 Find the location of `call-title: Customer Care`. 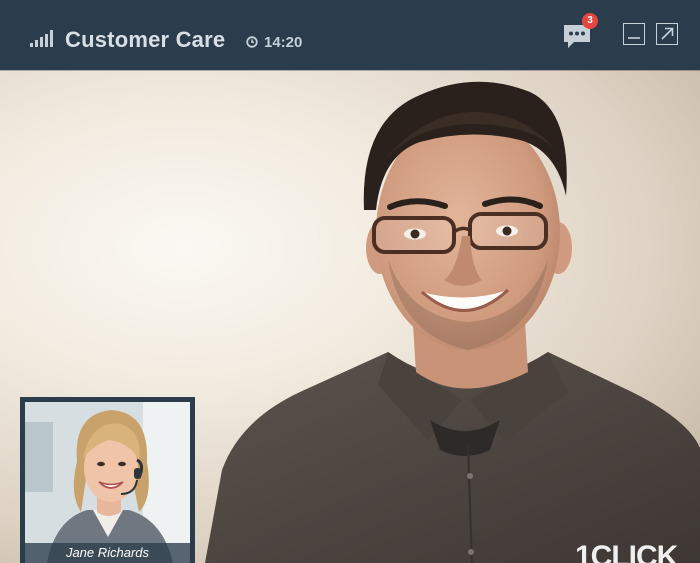

call-title: Customer Care is located at coordinates (145, 39).